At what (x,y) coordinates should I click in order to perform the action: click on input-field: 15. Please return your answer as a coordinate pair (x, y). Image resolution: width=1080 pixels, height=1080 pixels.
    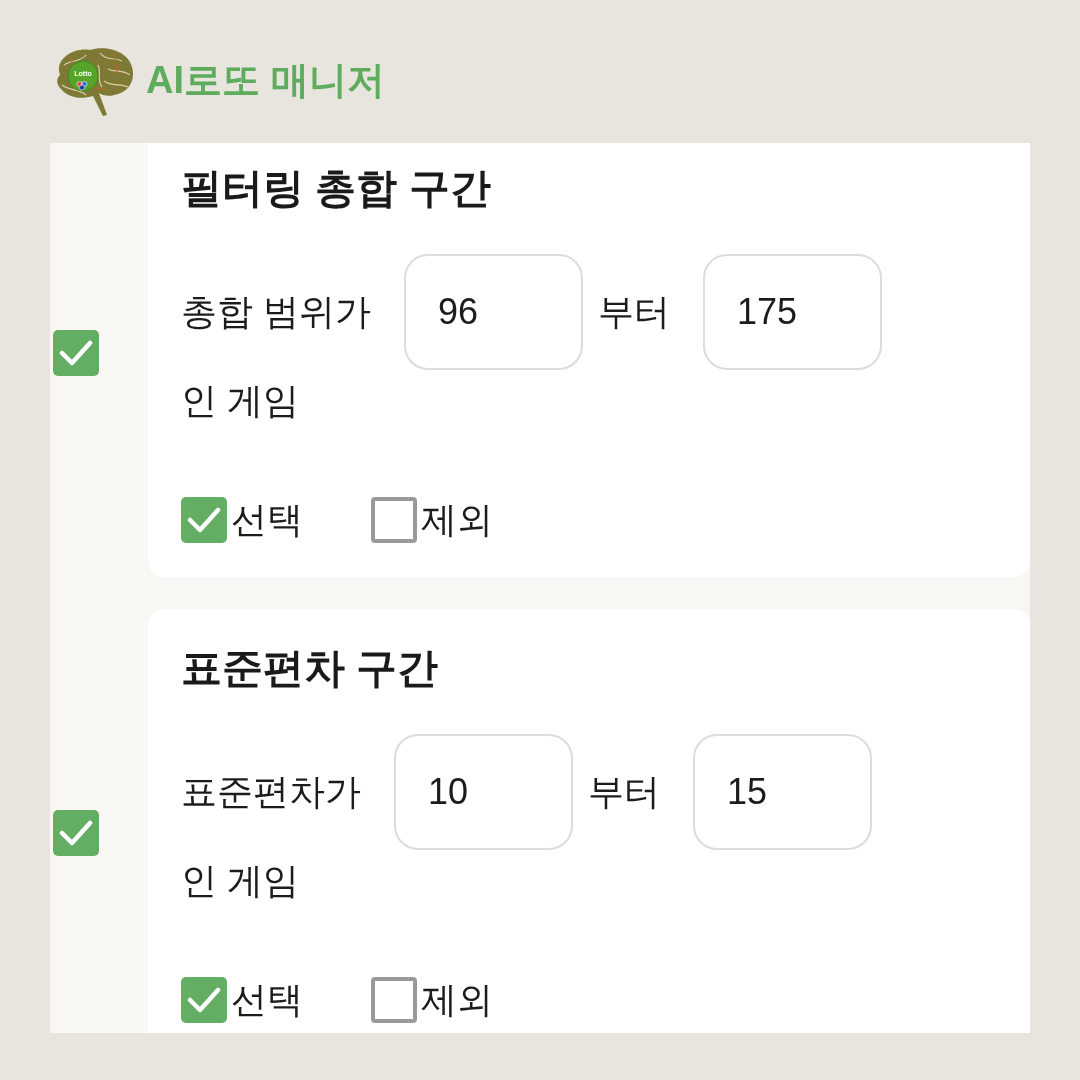
    Looking at the image, I should click on (782, 792).